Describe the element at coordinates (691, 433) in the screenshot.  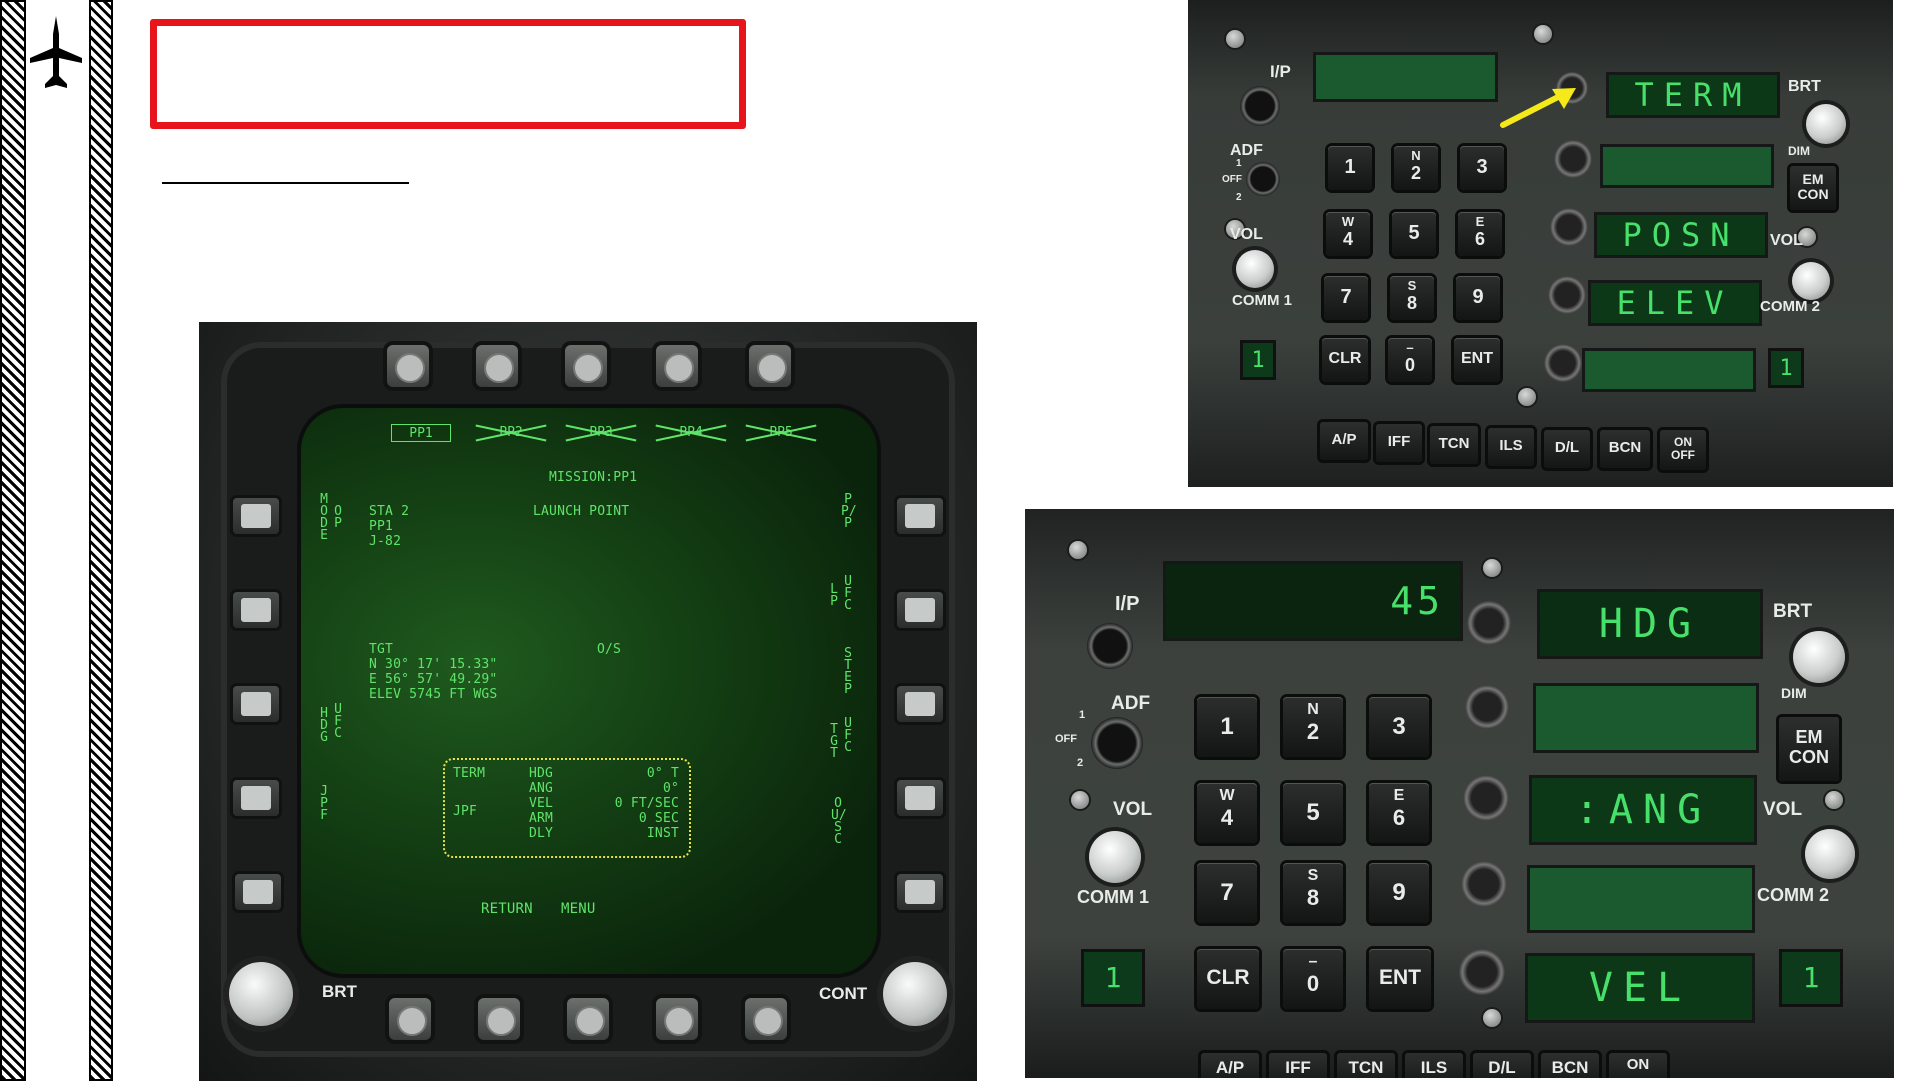
I see `pp4-tab: PP4` at that location.